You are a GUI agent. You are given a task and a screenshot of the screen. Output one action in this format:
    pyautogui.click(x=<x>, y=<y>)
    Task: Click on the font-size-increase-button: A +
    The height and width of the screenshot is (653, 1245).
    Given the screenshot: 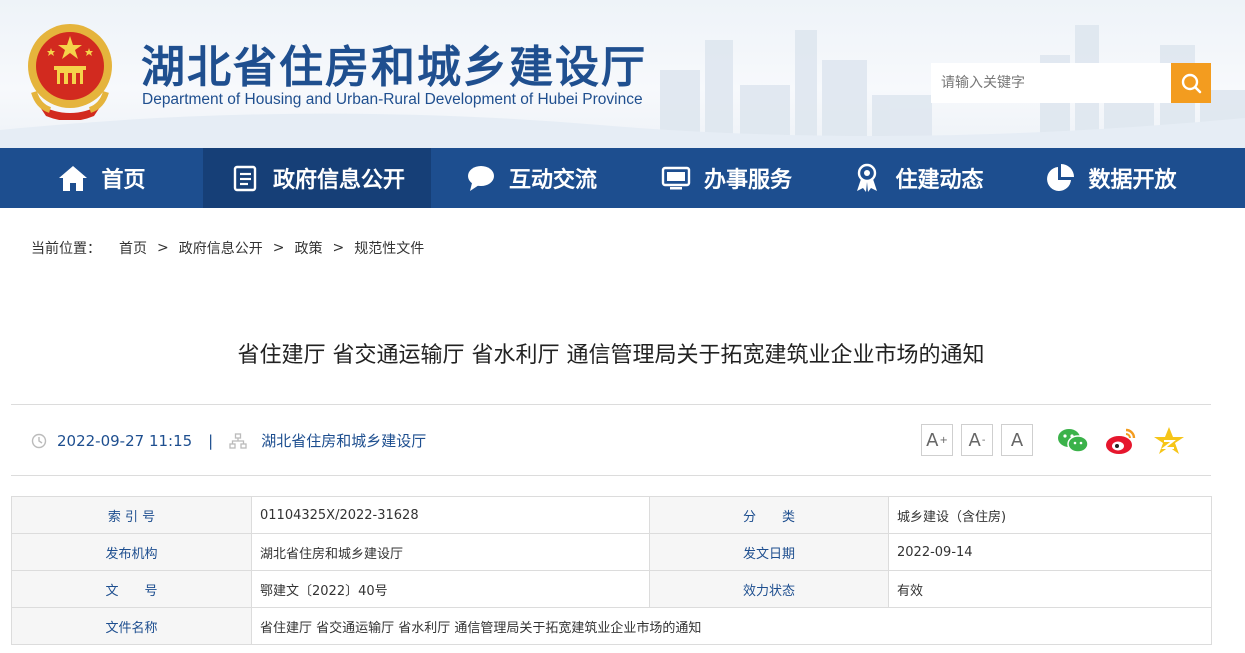 What is the action you would take?
    pyautogui.click(x=937, y=440)
    